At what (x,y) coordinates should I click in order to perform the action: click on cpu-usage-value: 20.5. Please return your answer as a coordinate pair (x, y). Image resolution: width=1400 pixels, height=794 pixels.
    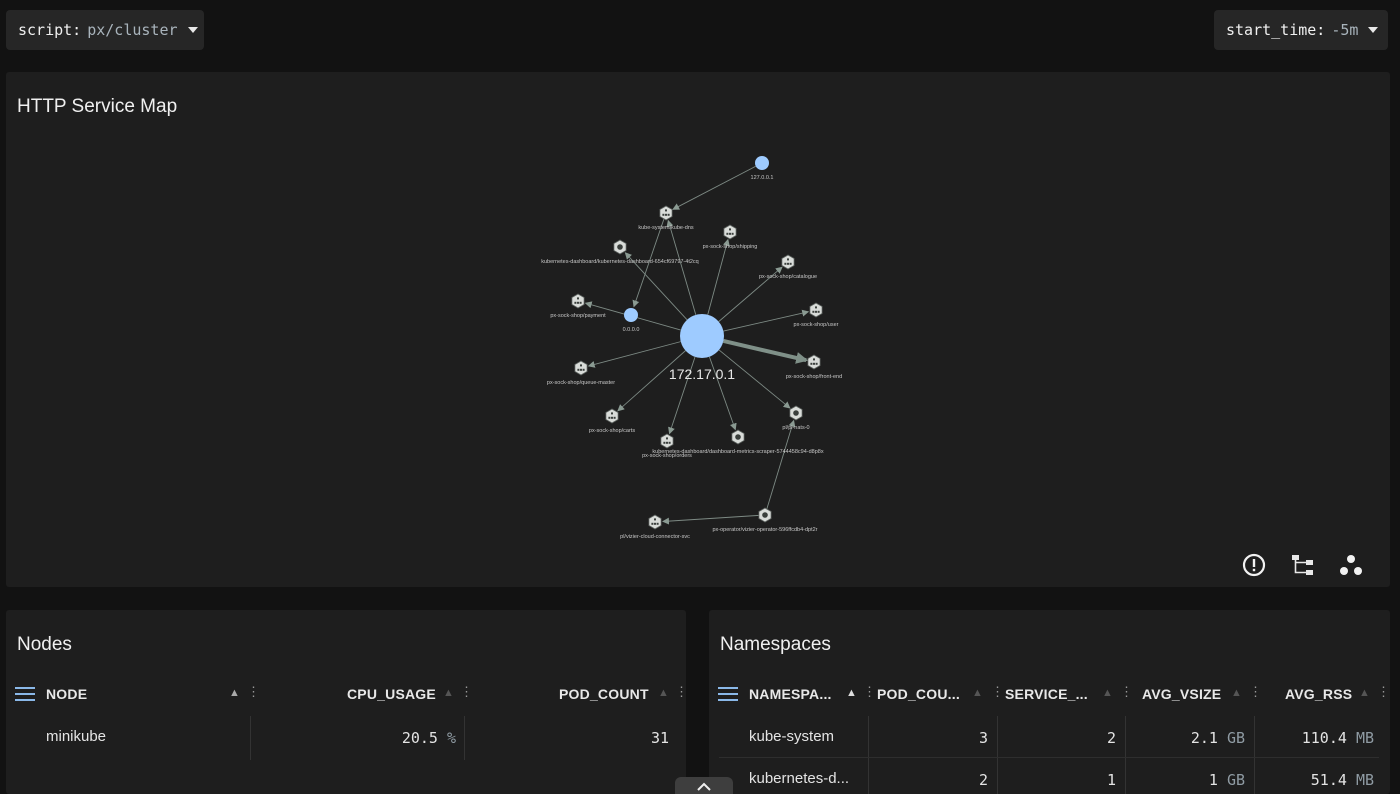
    Looking at the image, I should click on (419, 738).